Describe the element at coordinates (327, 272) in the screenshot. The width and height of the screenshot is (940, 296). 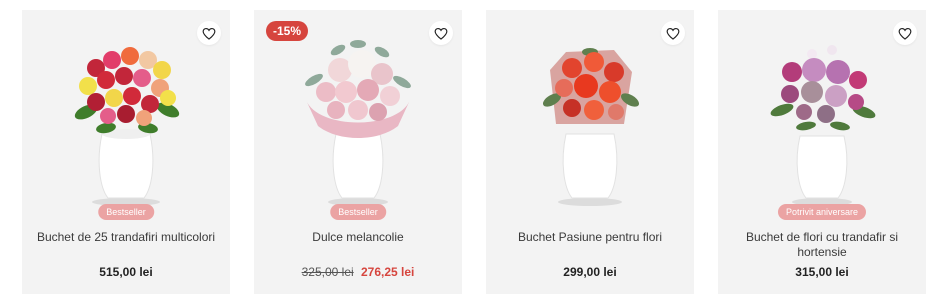
I see `old-price: 325,00 lei` at that location.